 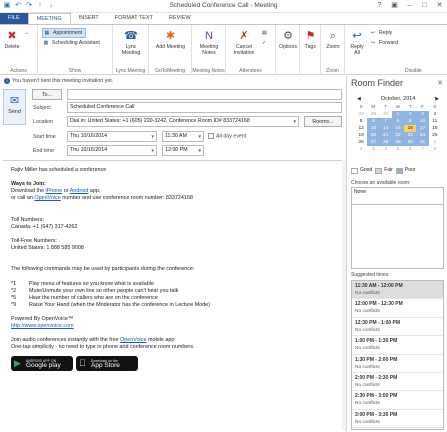 I want to click on calendar-day: 23, so click(x=410, y=135).